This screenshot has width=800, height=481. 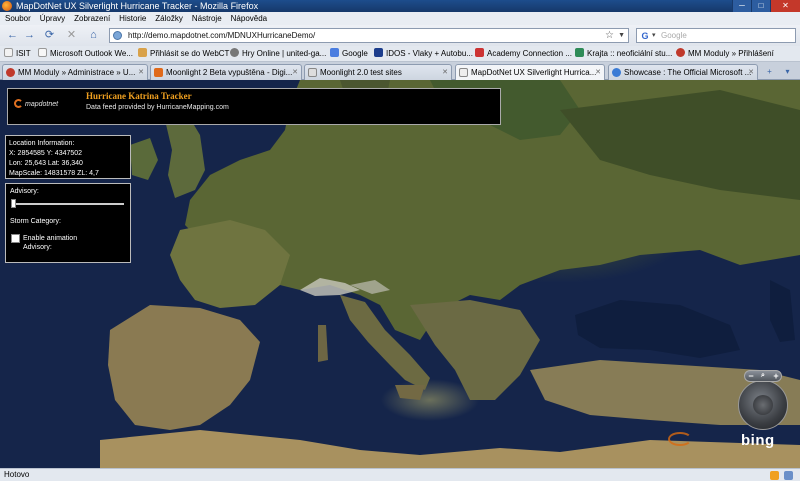 What do you see at coordinates (35, 221) in the screenshot?
I see `storm-category-label: Storm Category:` at bounding box center [35, 221].